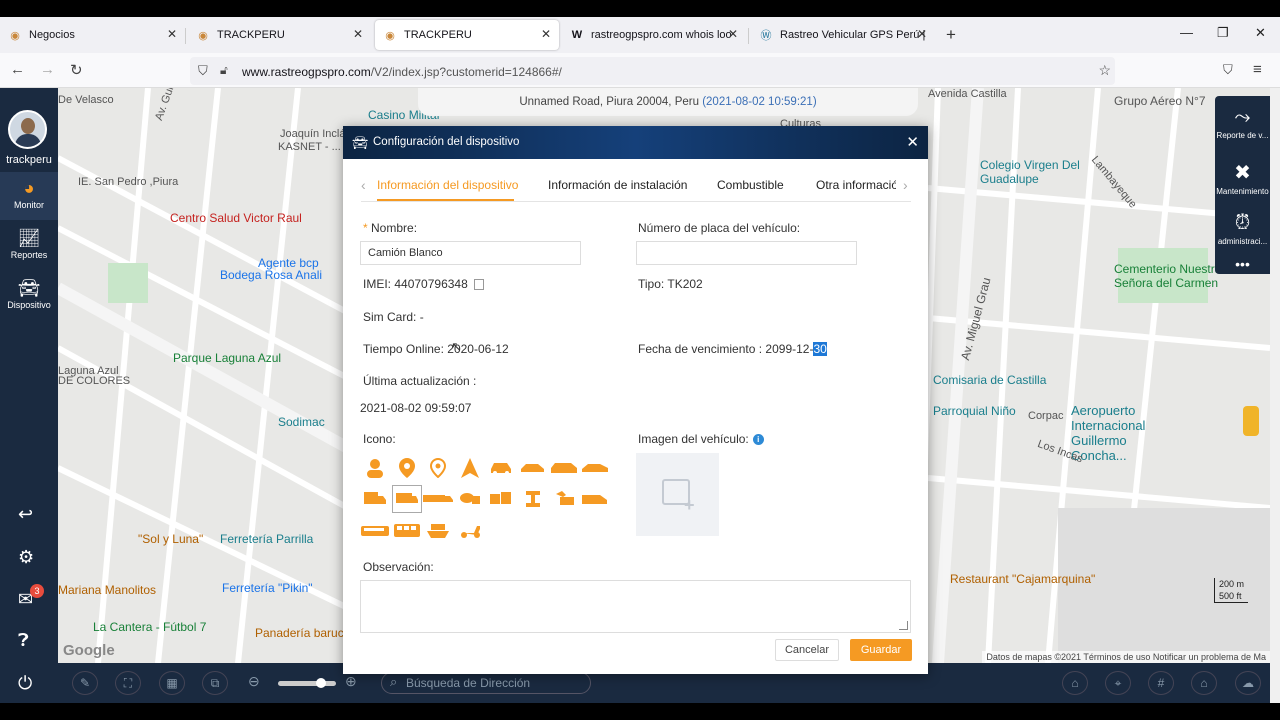 The height and width of the screenshot is (720, 1280). What do you see at coordinates (501, 499) in the screenshot?
I see `tanker-truck-icon` at bounding box center [501, 499].